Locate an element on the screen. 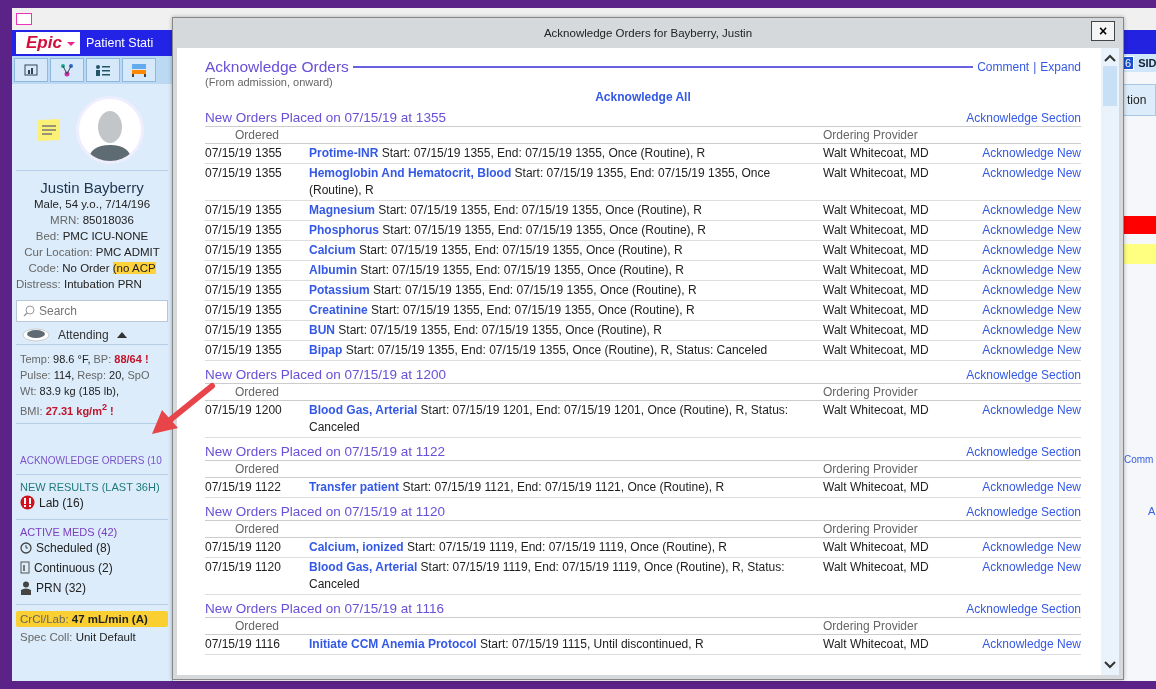 Image resolution: width=1156 pixels, height=689 pixels. expand-link: Expand is located at coordinates (1060, 67).